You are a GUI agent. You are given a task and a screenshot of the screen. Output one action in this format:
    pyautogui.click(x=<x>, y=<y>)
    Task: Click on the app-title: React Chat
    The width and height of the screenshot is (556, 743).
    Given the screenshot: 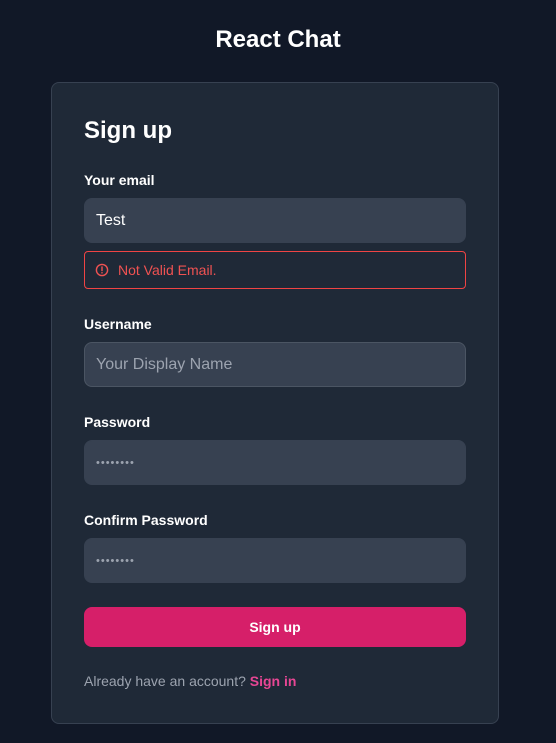 What is the action you would take?
    pyautogui.click(x=278, y=39)
    